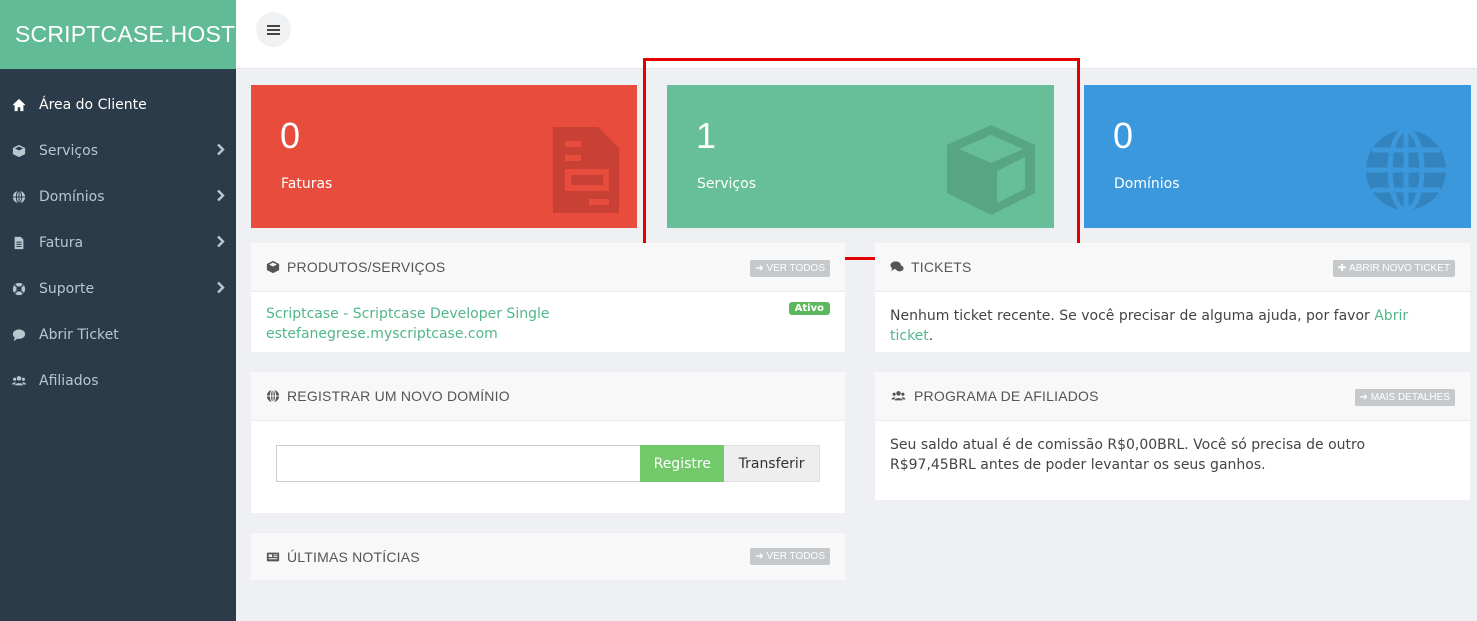 The width and height of the screenshot is (1477, 621). What do you see at coordinates (856, 34) in the screenshot?
I see `topbar` at bounding box center [856, 34].